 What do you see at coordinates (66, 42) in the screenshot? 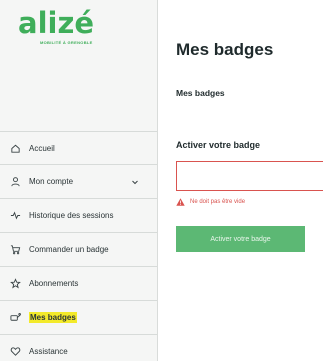
I see `logo-tagline: MOBILITÉ À GRENOBLE` at bounding box center [66, 42].